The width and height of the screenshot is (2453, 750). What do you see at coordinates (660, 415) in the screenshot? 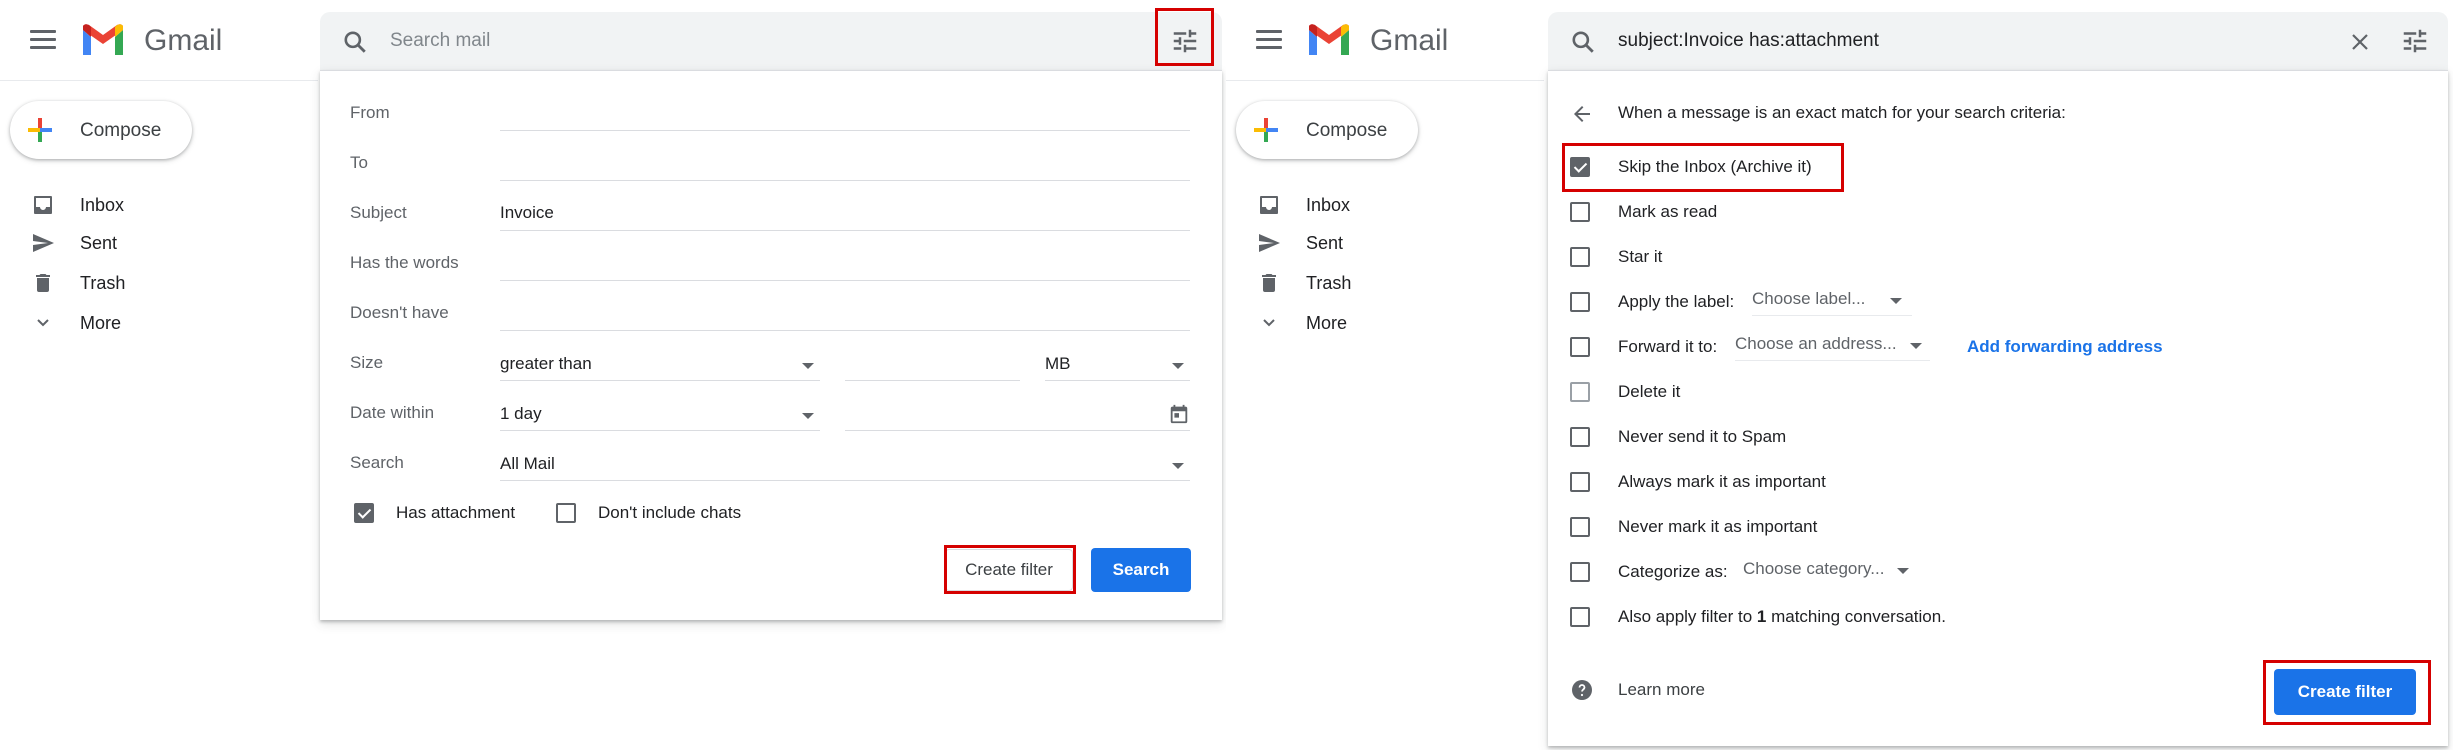
I see `date-within-select: 1 day` at bounding box center [660, 415].